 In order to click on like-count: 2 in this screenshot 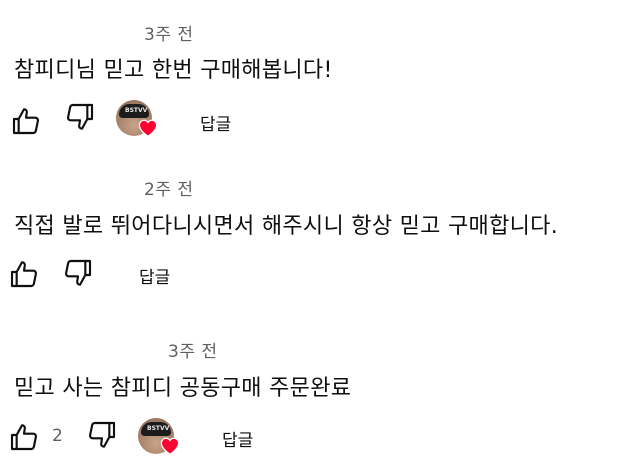, I will do `click(57, 436)`.